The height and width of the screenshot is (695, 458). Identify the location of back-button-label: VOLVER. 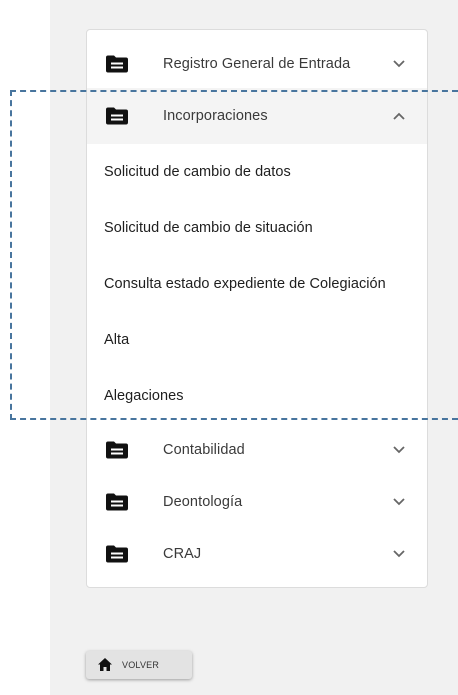
(141, 665).